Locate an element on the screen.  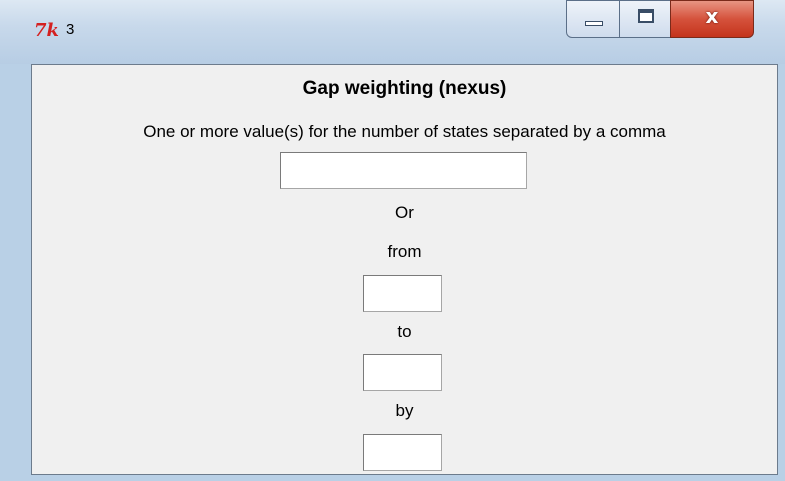
dialog-heading: Gap weighting (nexus) is located at coordinates (404, 88).